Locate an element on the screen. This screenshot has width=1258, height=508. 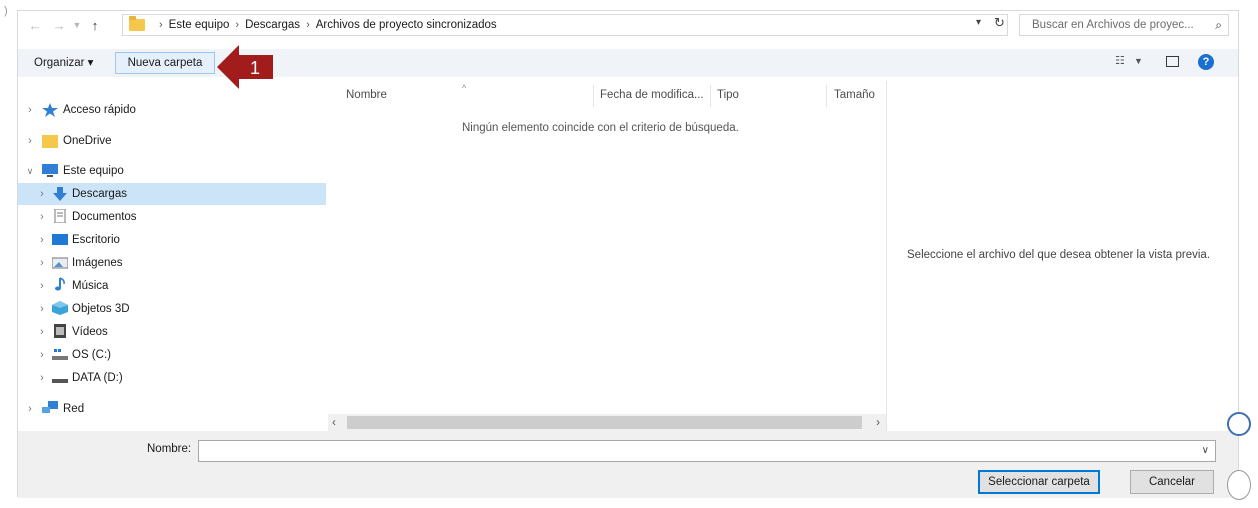
breadcrumb-descargas: Descargas is located at coordinates (272, 25).